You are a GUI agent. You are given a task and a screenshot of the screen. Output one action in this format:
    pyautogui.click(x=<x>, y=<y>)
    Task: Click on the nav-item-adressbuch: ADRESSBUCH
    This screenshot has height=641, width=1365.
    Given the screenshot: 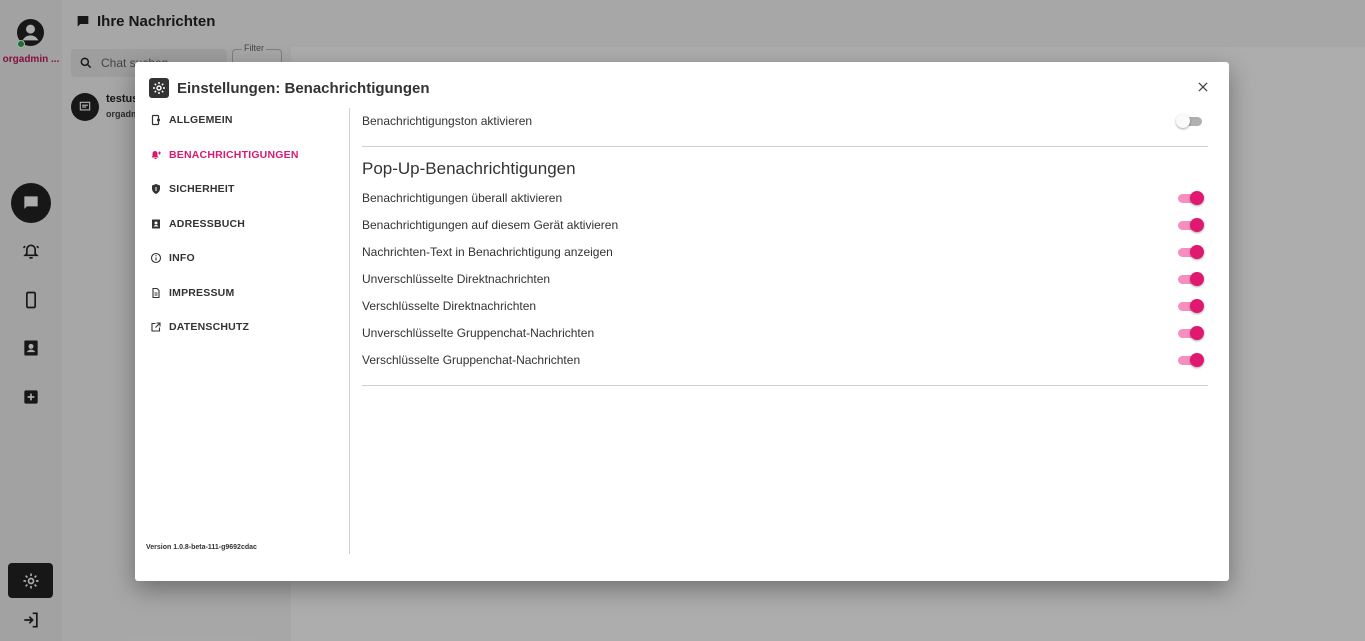 What is the action you would take?
    pyautogui.click(x=197, y=224)
    